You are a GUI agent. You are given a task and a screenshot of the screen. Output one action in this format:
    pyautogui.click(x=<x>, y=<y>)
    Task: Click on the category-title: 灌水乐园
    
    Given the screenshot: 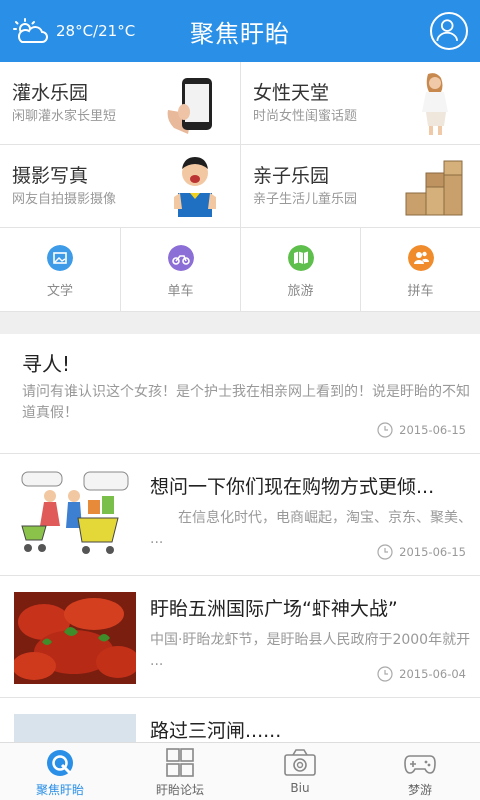 What is the action you would take?
    pyautogui.click(x=50, y=93)
    